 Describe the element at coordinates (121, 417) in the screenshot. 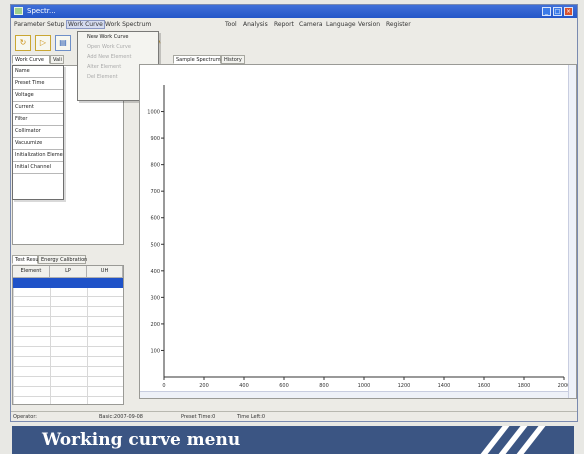

I see `status-basic: Basic:2007-09-08` at that location.